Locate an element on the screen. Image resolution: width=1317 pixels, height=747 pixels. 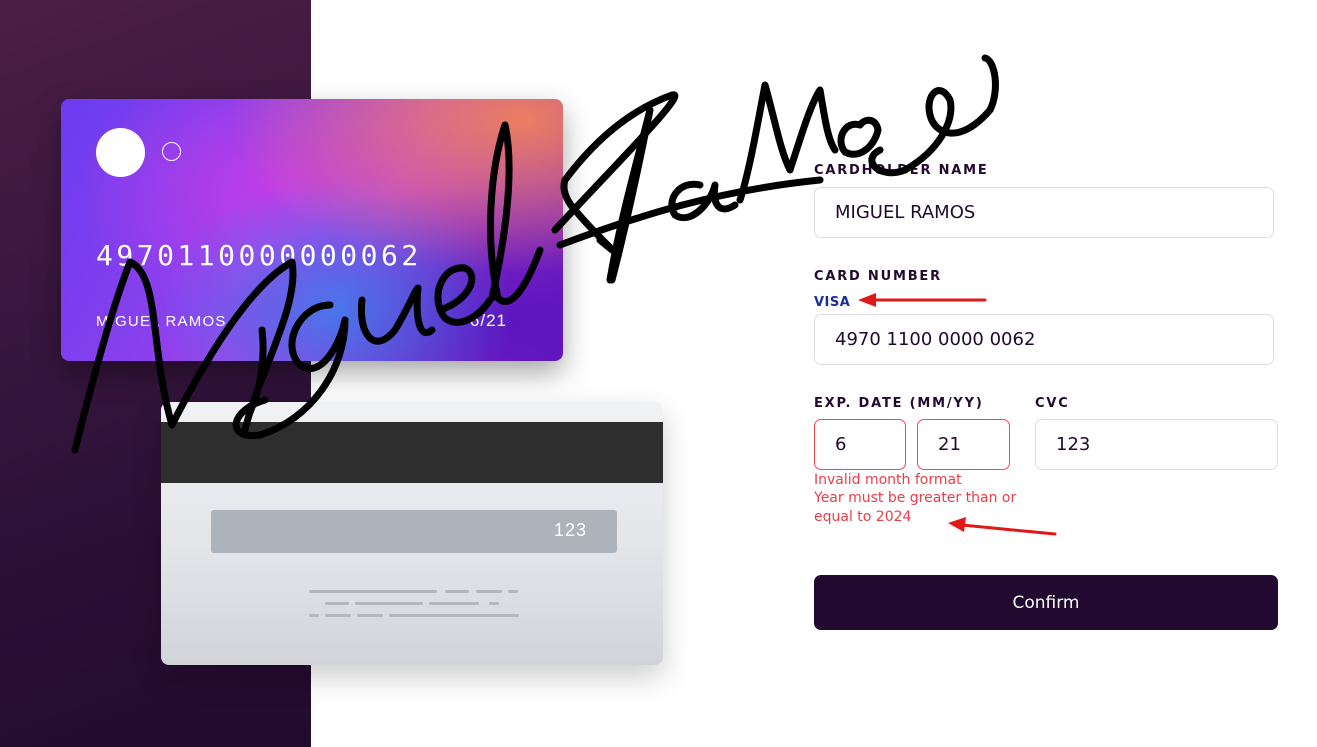
card-back-signature-strip: 123 is located at coordinates (414, 531).